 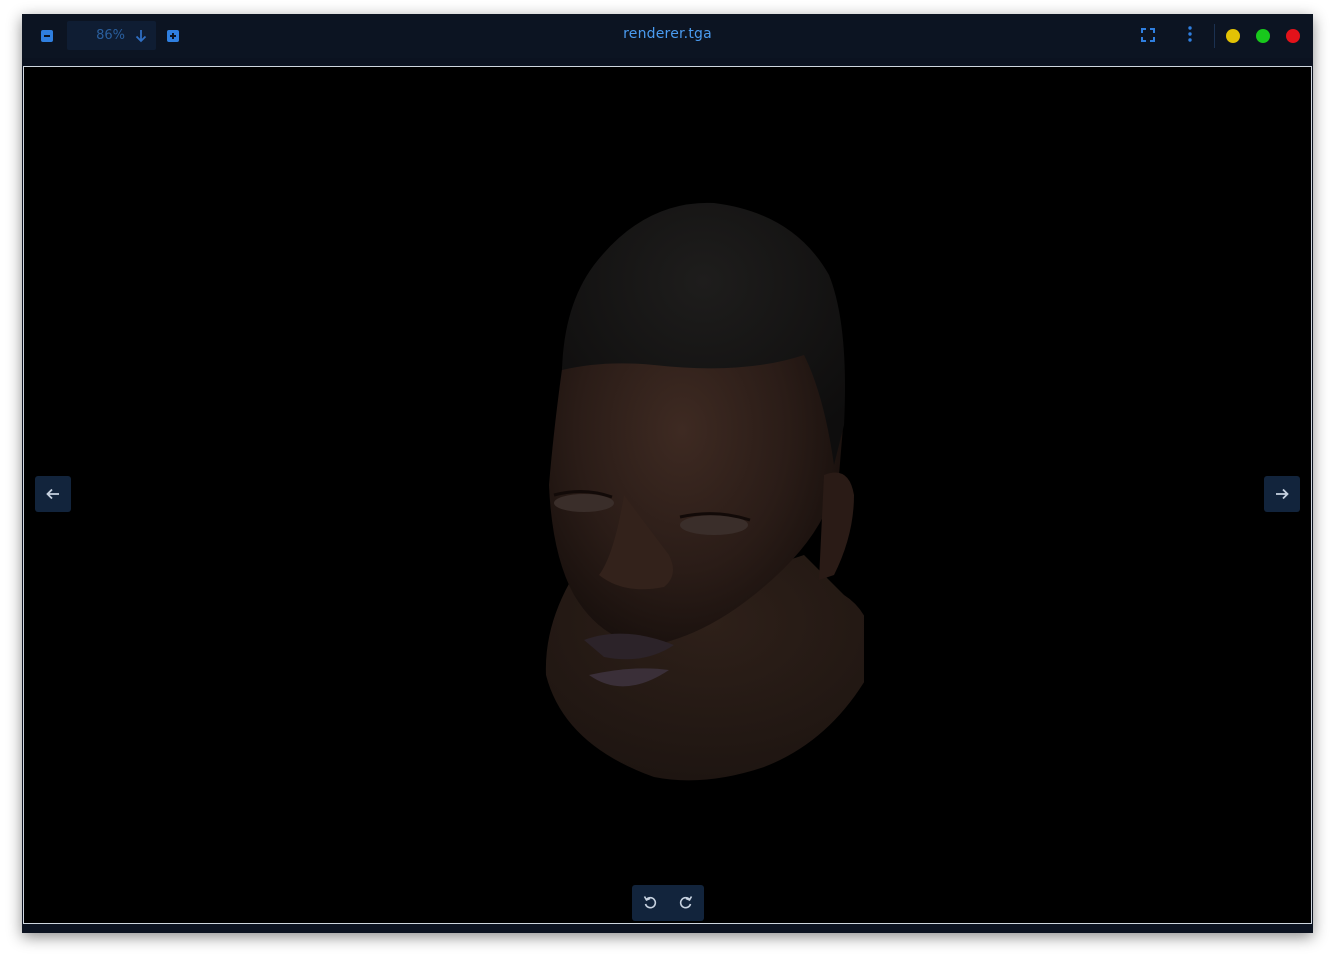 What do you see at coordinates (1233, 36) in the screenshot?
I see `minimize-button` at bounding box center [1233, 36].